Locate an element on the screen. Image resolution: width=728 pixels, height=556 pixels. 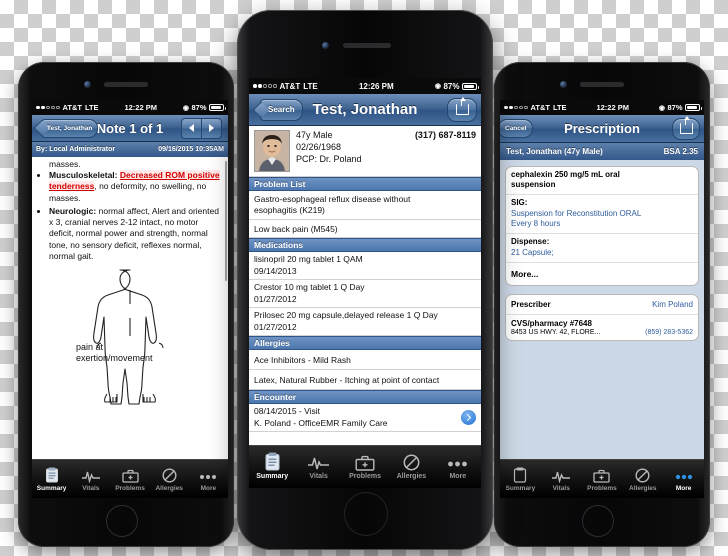
signal-dots-icon-center is located at coordinates (265, 86).